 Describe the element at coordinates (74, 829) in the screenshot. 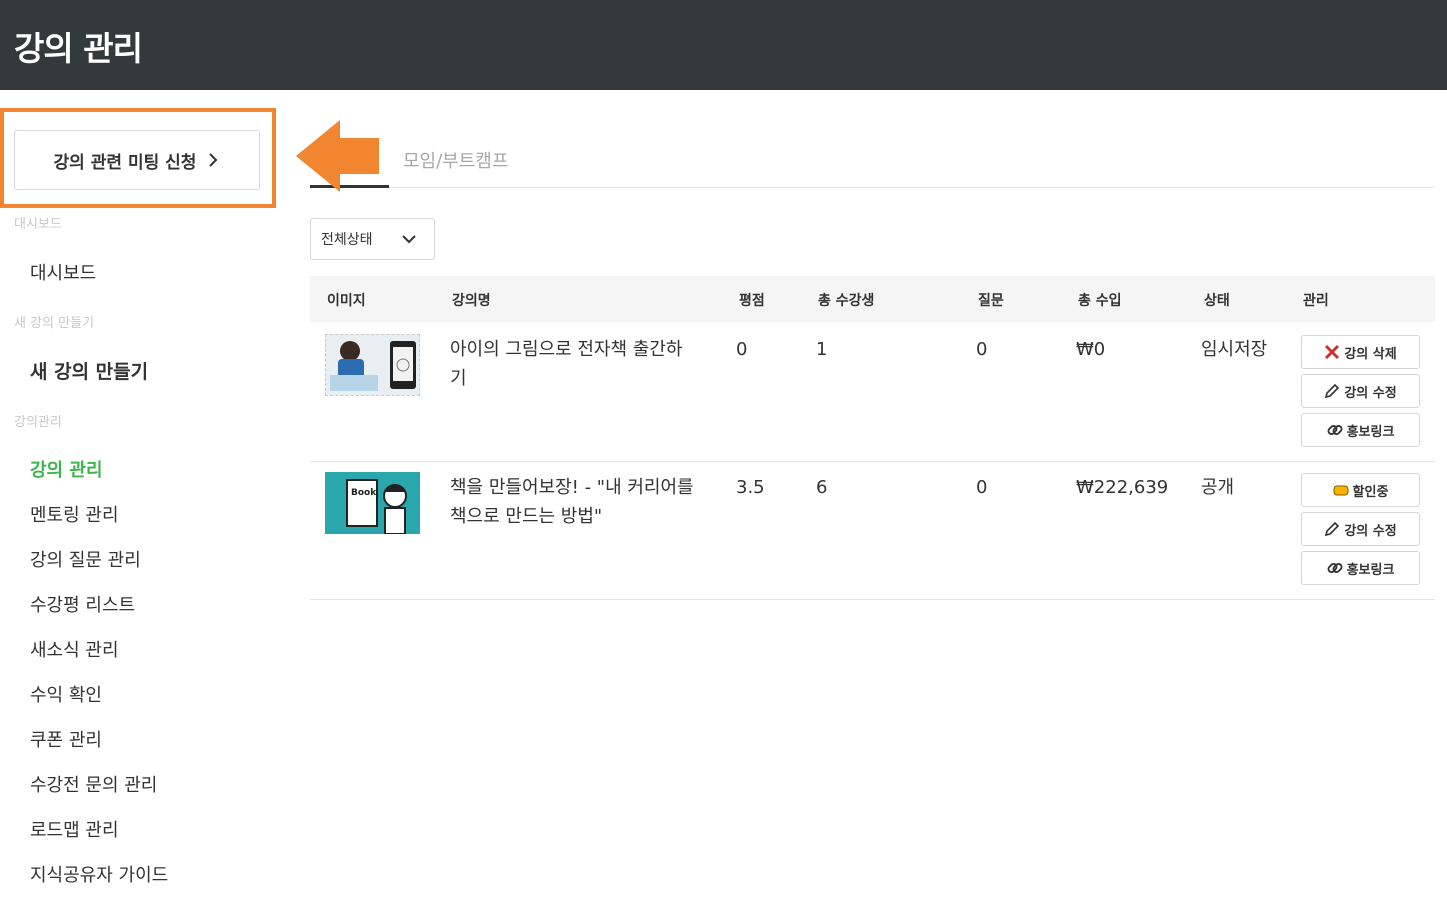

I see `sidebar-item-roadmap: 로드맵 관리` at that location.